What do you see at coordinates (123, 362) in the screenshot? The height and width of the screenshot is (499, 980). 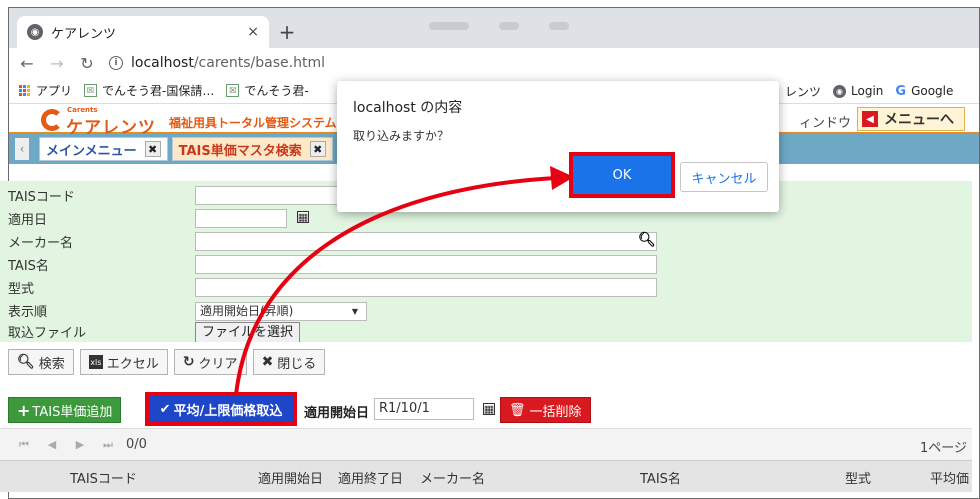 I see `excel-button: xls エクセル` at bounding box center [123, 362].